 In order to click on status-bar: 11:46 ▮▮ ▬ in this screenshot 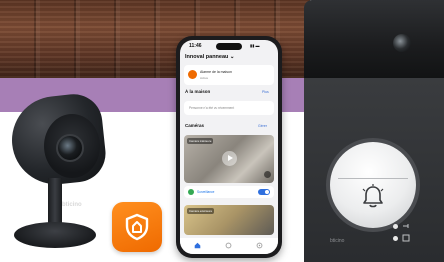, I will do `click(229, 46)`.